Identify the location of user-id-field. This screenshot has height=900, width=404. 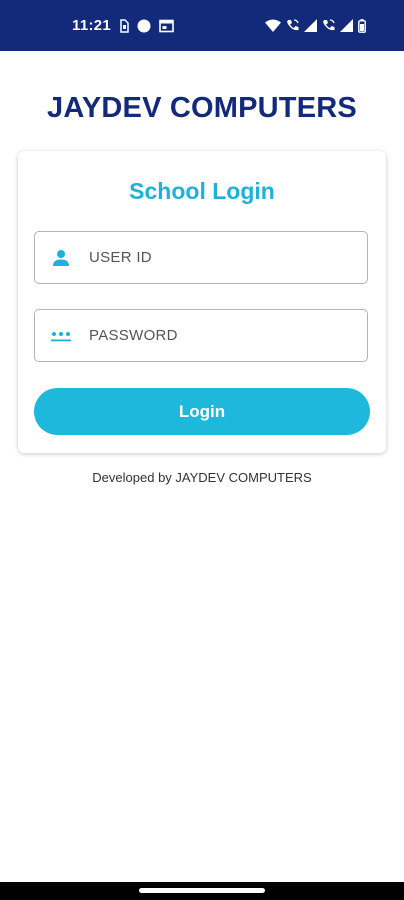
(201, 257).